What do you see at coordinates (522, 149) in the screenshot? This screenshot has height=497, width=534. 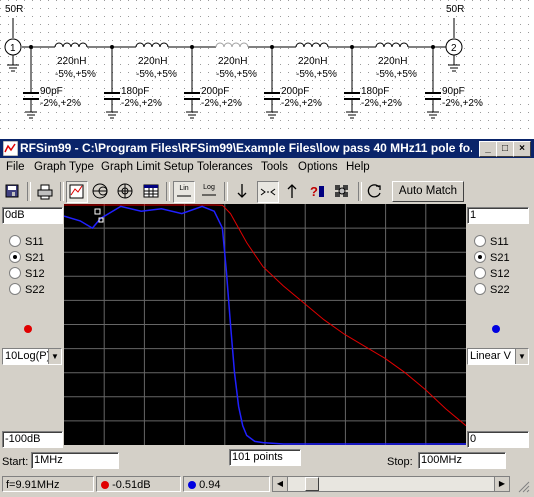 I see `close-button: ×` at bounding box center [522, 149].